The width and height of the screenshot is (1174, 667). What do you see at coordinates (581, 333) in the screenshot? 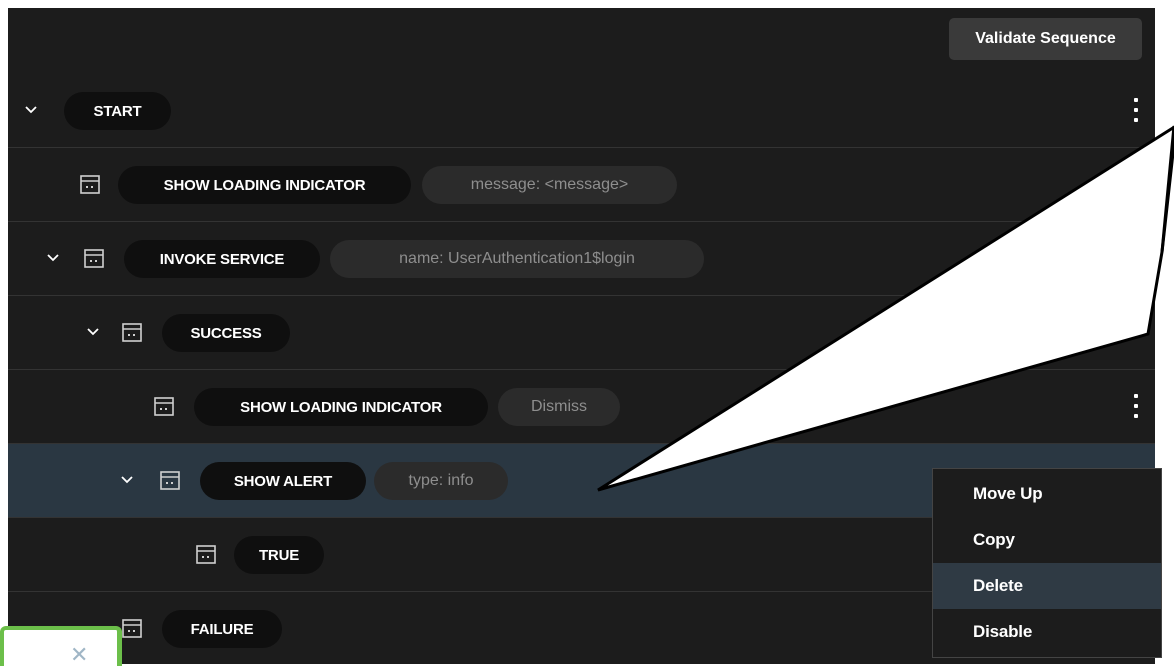
I see `sequence-row-success: SUCCESS` at bounding box center [581, 333].